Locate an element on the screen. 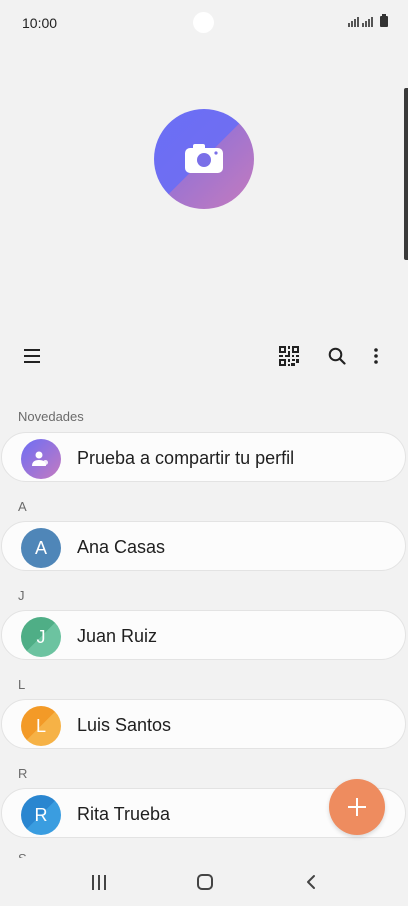 The image size is (408, 906). battery-icon is located at coordinates (384, 20).